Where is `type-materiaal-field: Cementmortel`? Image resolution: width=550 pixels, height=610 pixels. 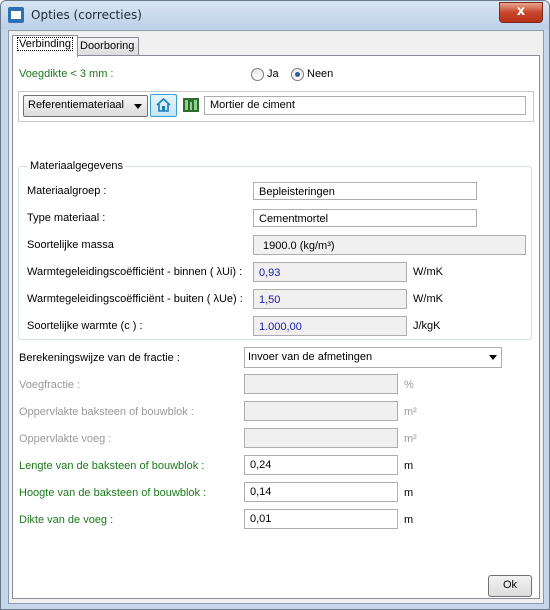 type-materiaal-field: Cementmortel is located at coordinates (365, 218).